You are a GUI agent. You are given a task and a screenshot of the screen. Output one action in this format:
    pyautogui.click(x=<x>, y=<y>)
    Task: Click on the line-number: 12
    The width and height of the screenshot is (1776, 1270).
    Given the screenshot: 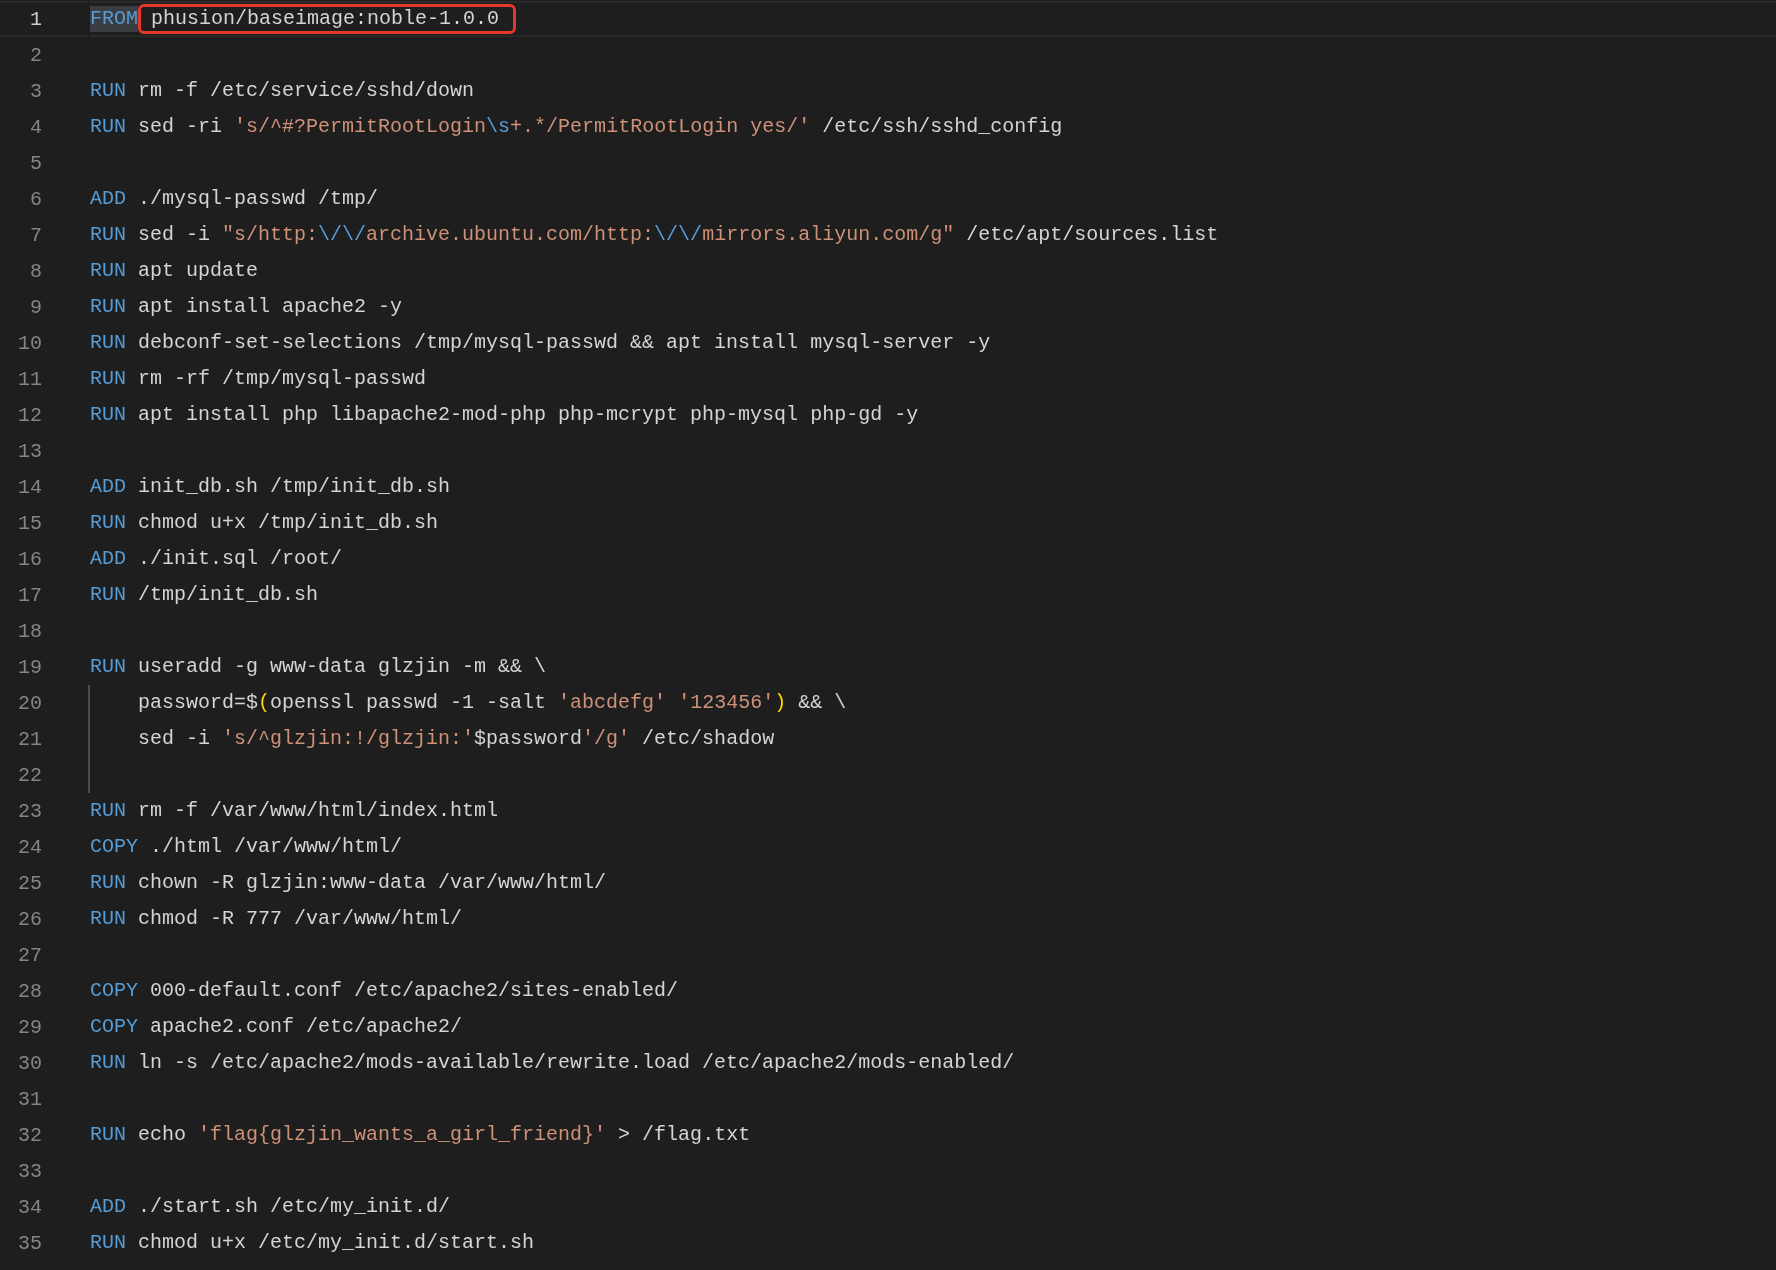 What is the action you would take?
    pyautogui.click(x=29, y=415)
    